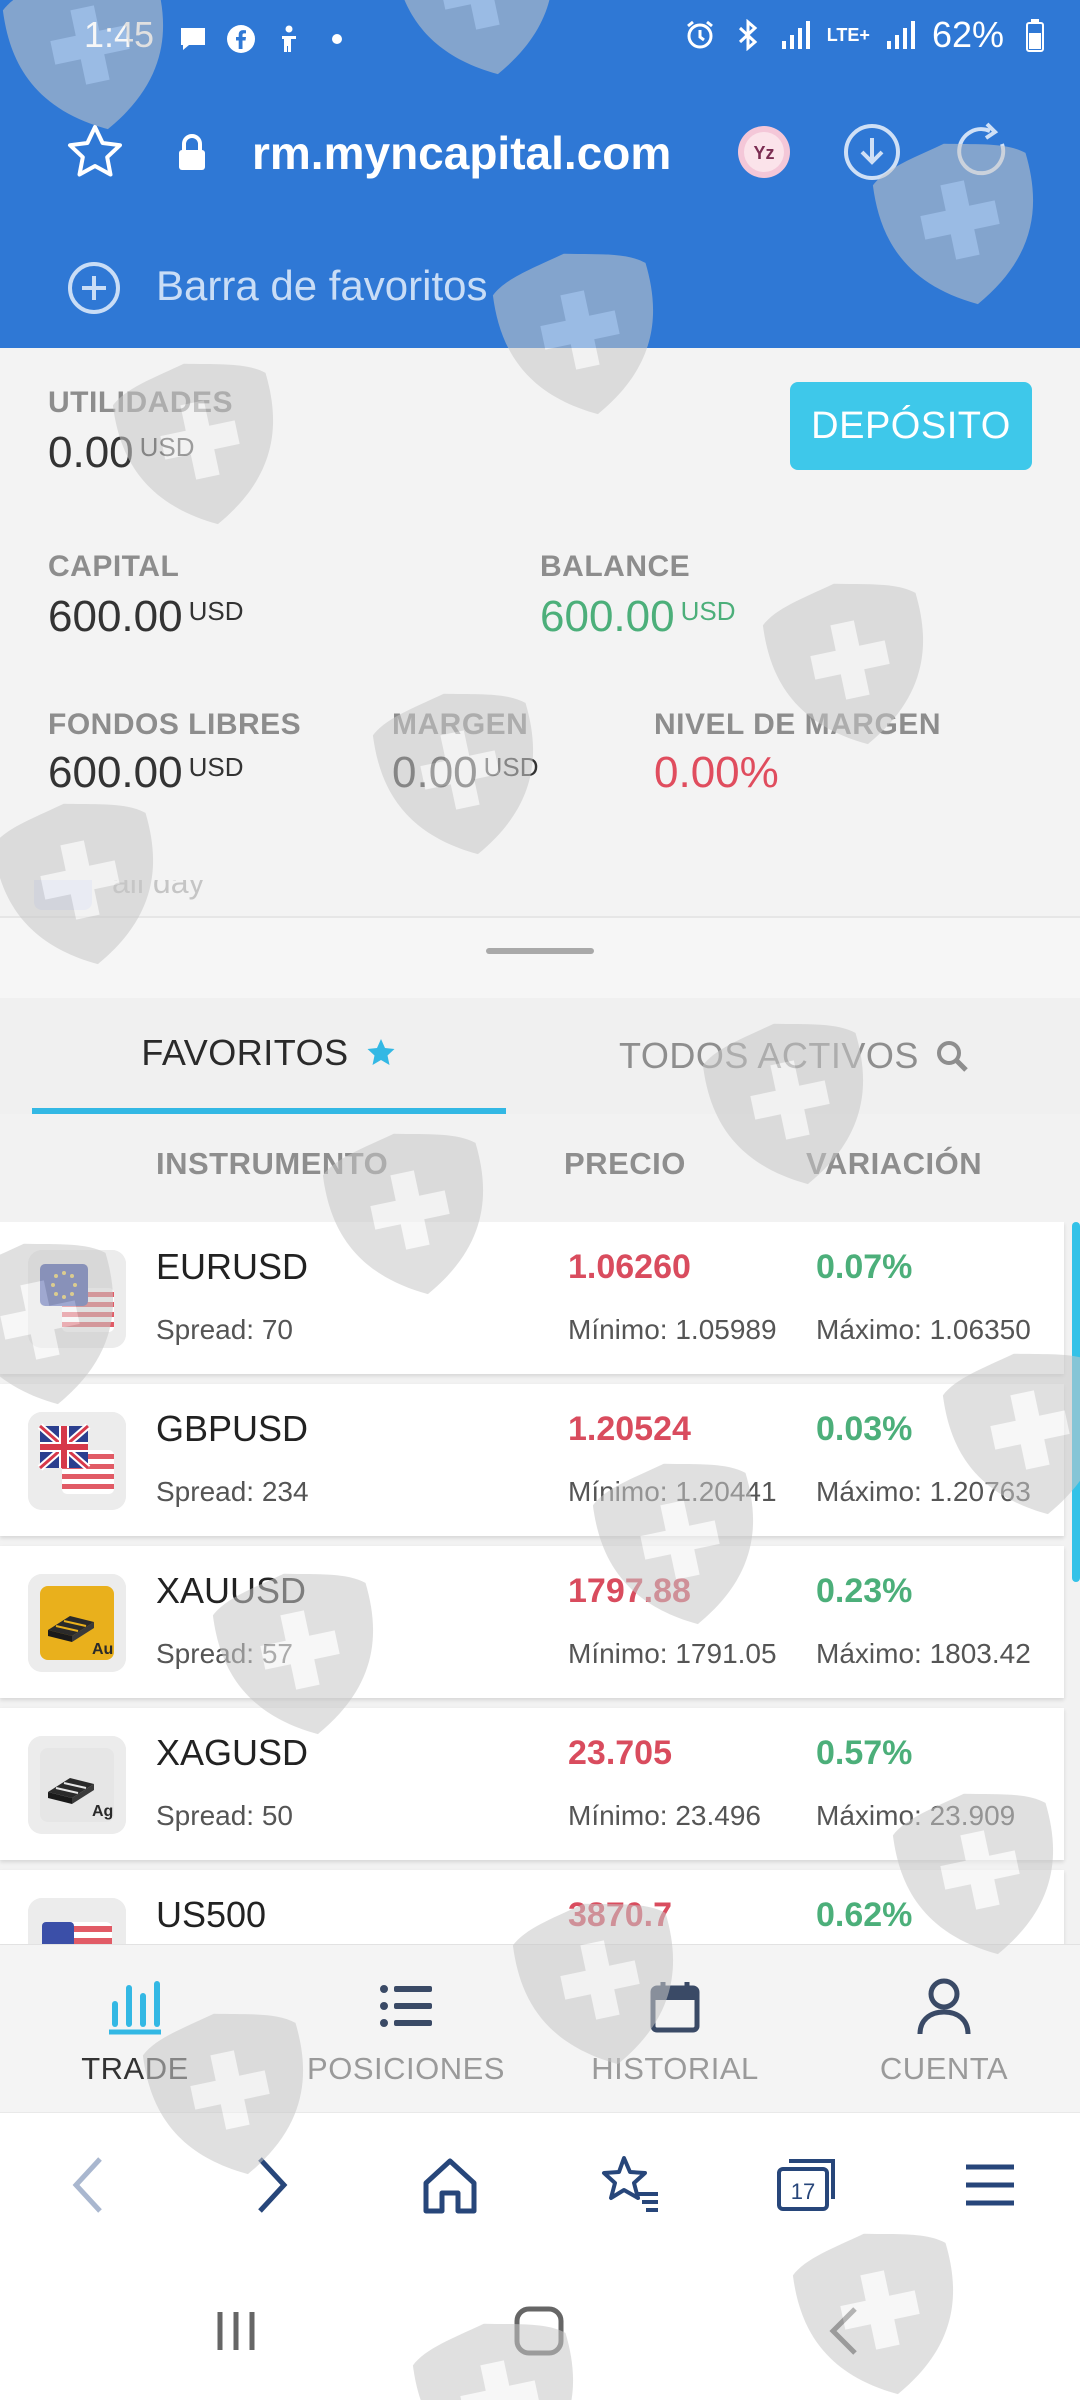 Image resolution: width=1080 pixels, height=2400 pixels. I want to click on nav-account: CUENTA, so click(944, 2029).